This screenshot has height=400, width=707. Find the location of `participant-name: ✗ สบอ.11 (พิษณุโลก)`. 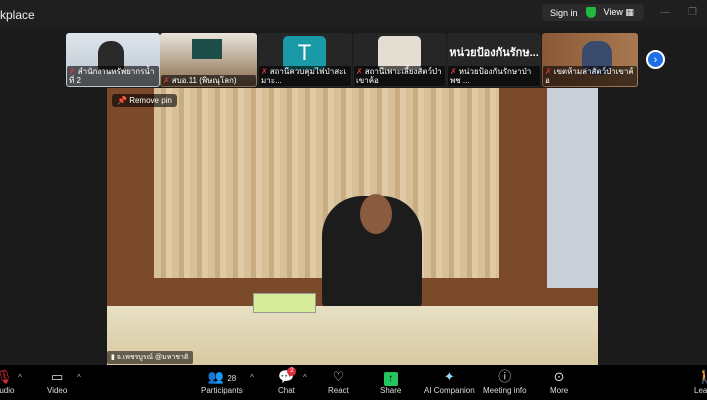

participant-name: ✗ สบอ.11 (พิษณุโลก) is located at coordinates (208, 80).